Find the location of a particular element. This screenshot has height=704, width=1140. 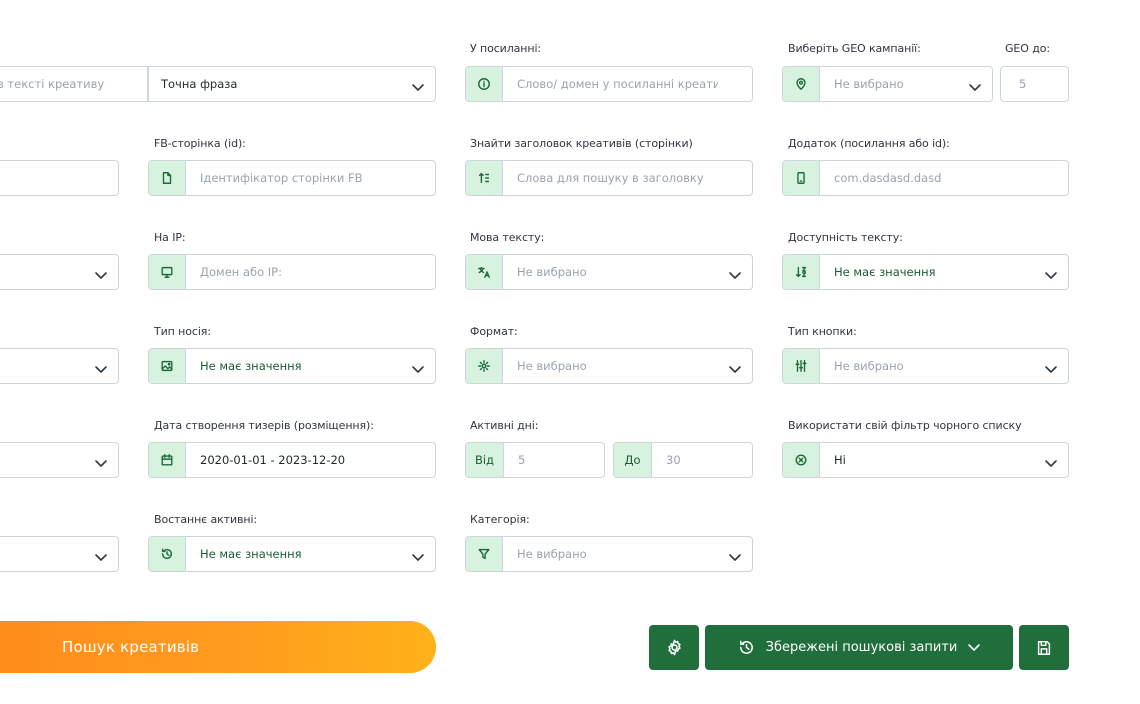

fb-label: FB-сторінка (id): is located at coordinates (200, 143).